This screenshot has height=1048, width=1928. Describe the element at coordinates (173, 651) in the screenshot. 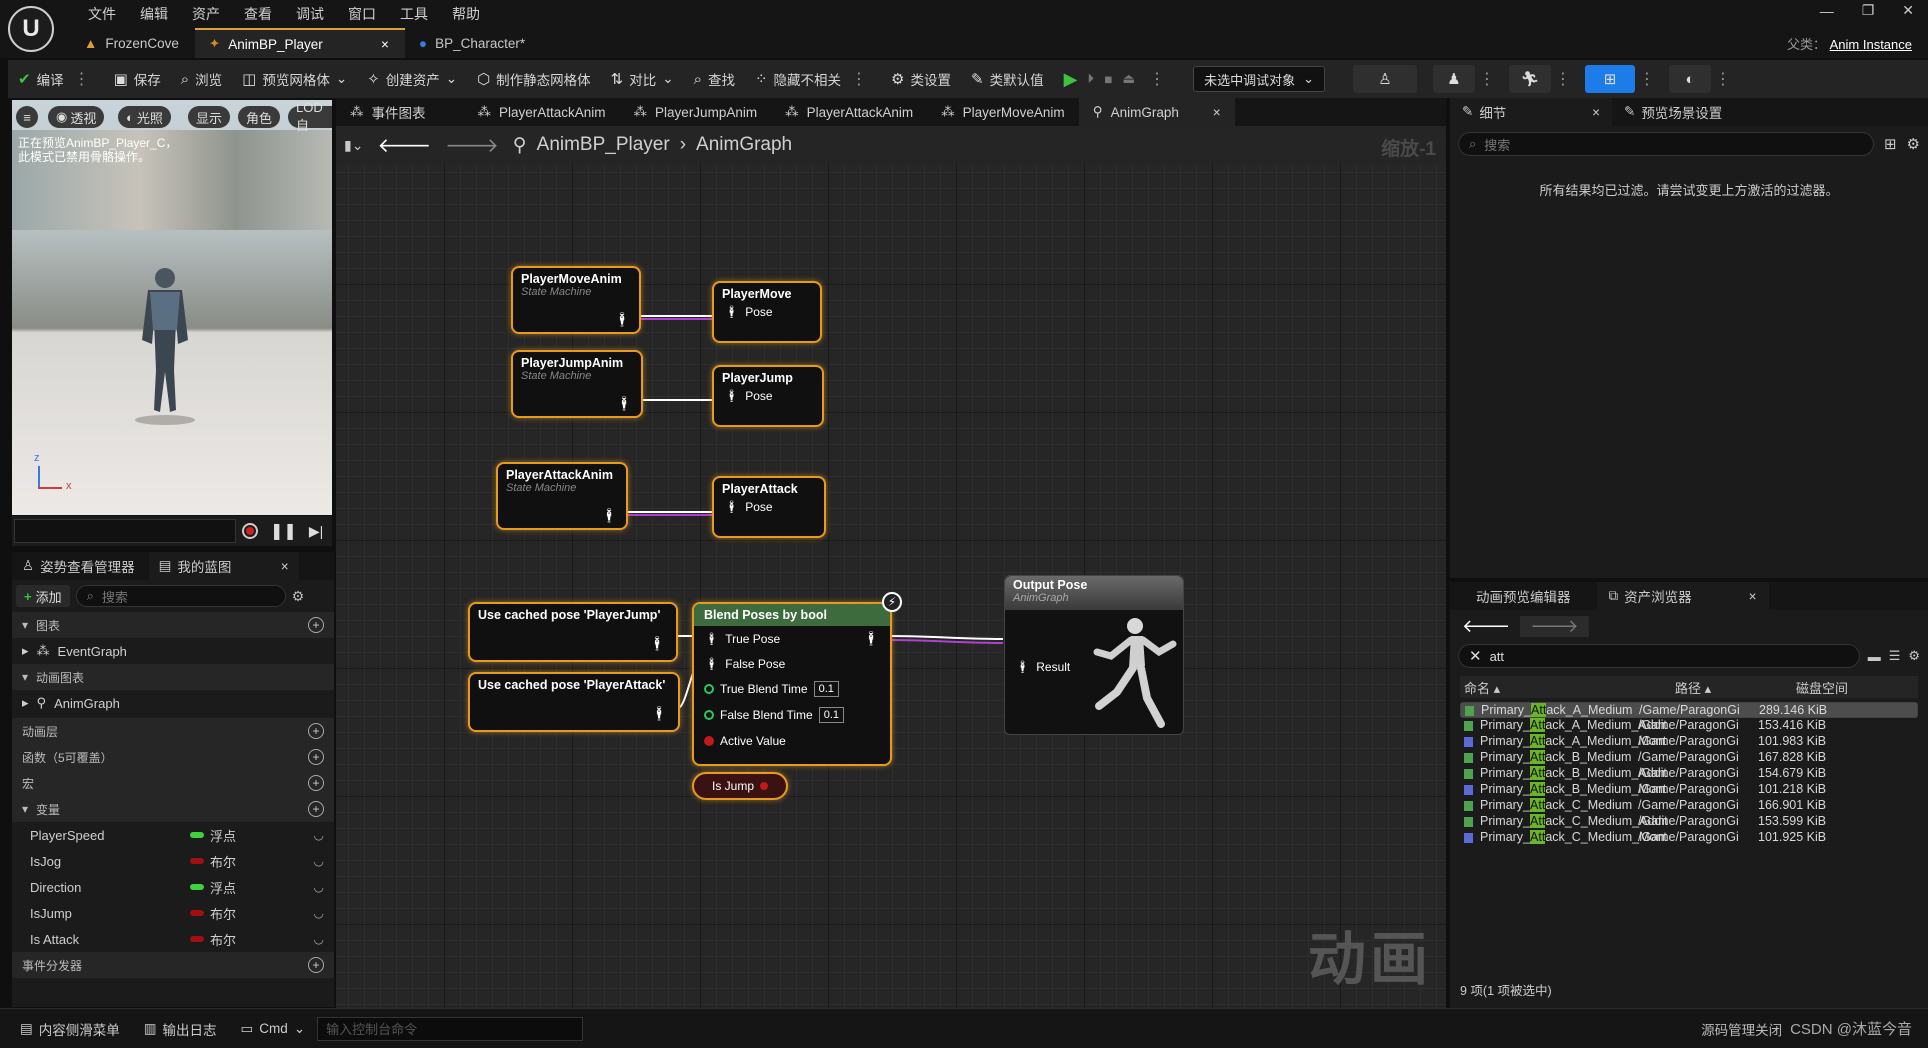

I see `item-event-graph: ▸ ⁂ EventGraph` at that location.